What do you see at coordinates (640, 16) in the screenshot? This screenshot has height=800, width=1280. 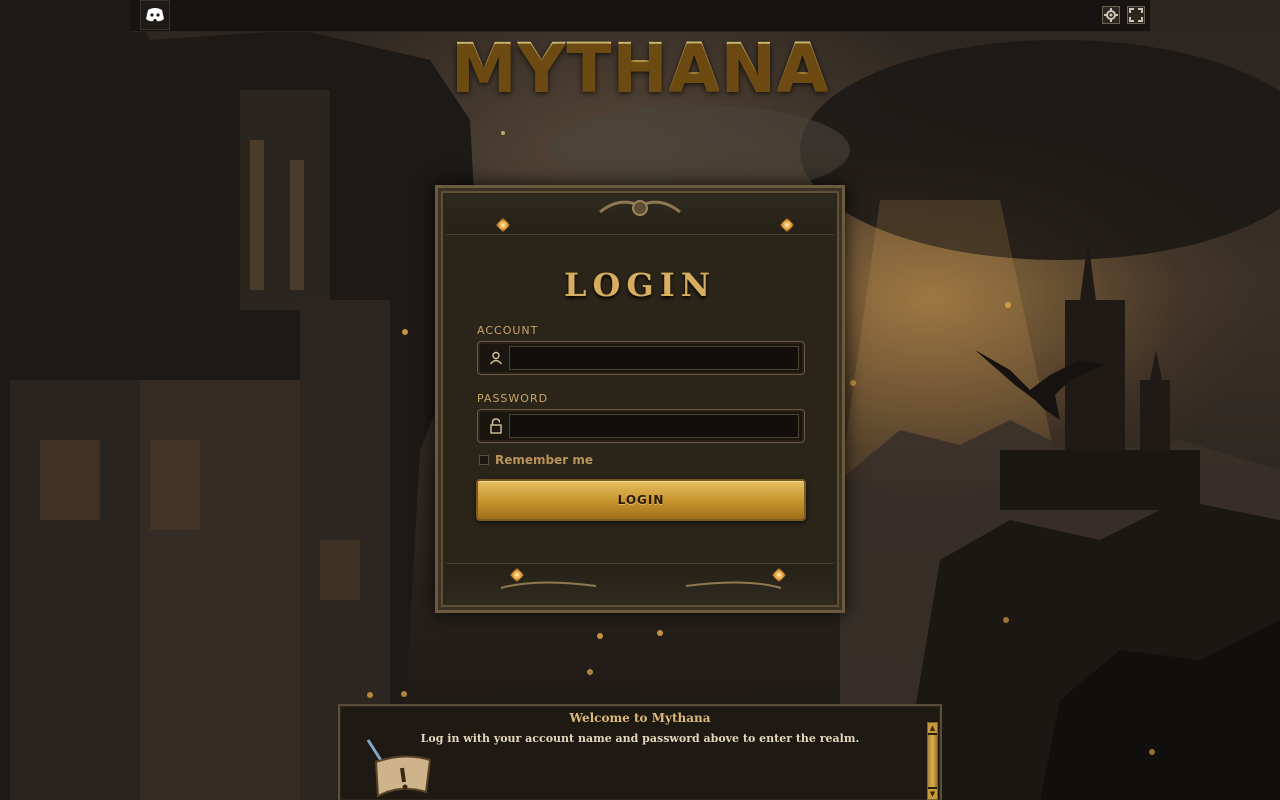 I see `top-bar` at bounding box center [640, 16].